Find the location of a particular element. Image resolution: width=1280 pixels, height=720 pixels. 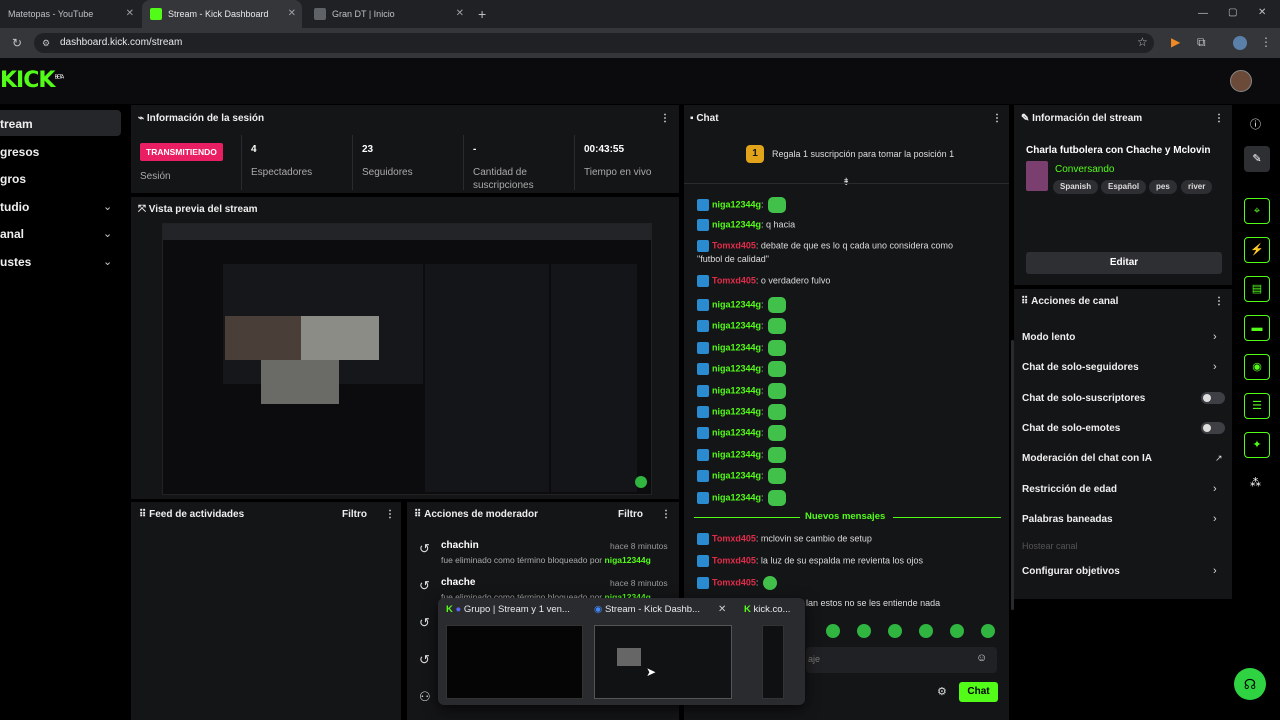

extensions-puzzle-icon: ⧉ is located at coordinates (1201, 42).